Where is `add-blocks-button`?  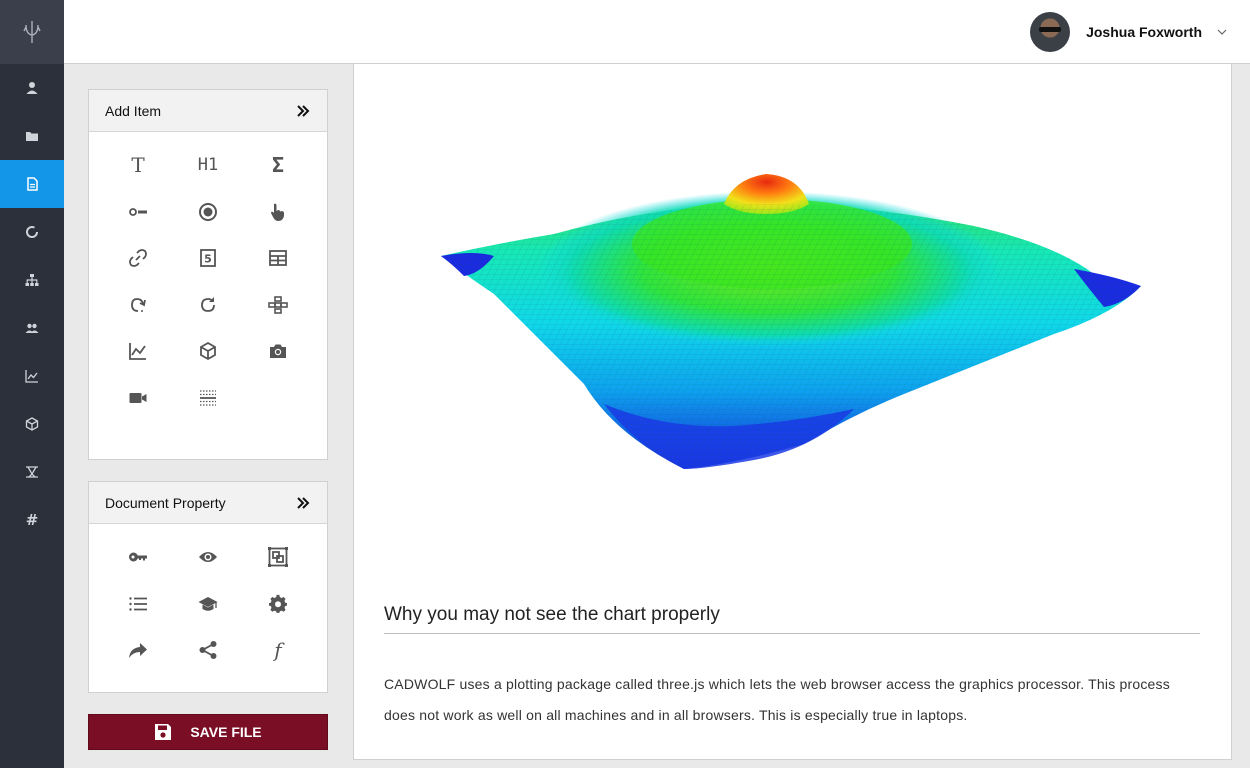 add-blocks-button is located at coordinates (278, 305).